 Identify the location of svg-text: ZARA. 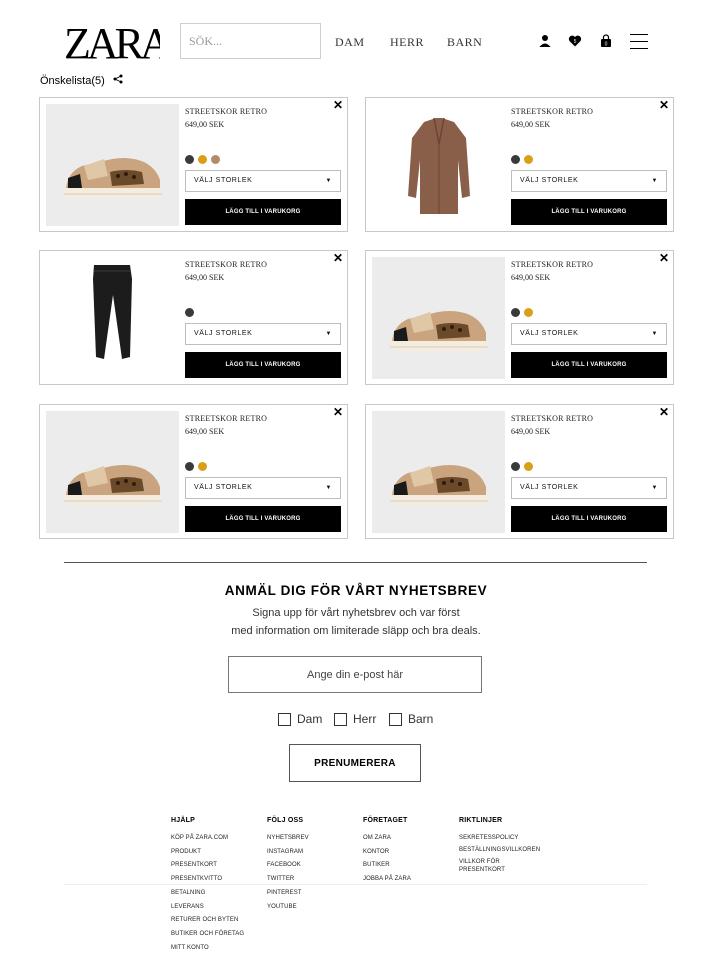
(112, 41).